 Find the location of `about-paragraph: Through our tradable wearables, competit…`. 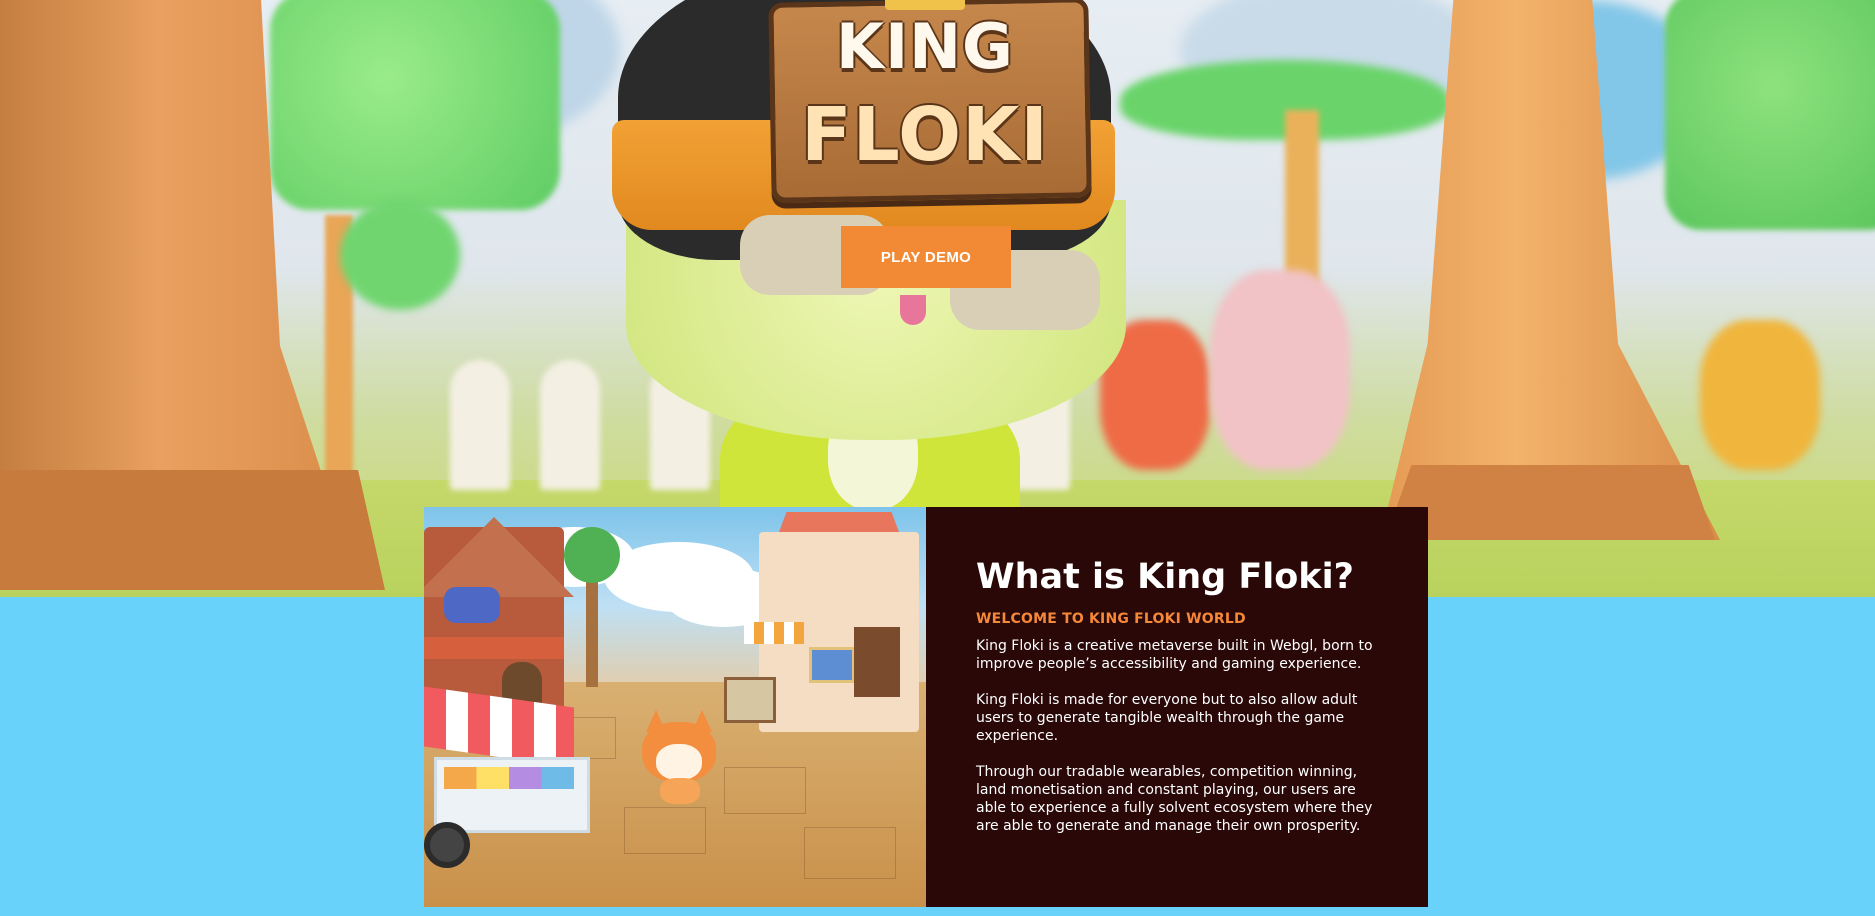

about-paragraph: Through our tradable wearables, competit… is located at coordinates (1174, 799).